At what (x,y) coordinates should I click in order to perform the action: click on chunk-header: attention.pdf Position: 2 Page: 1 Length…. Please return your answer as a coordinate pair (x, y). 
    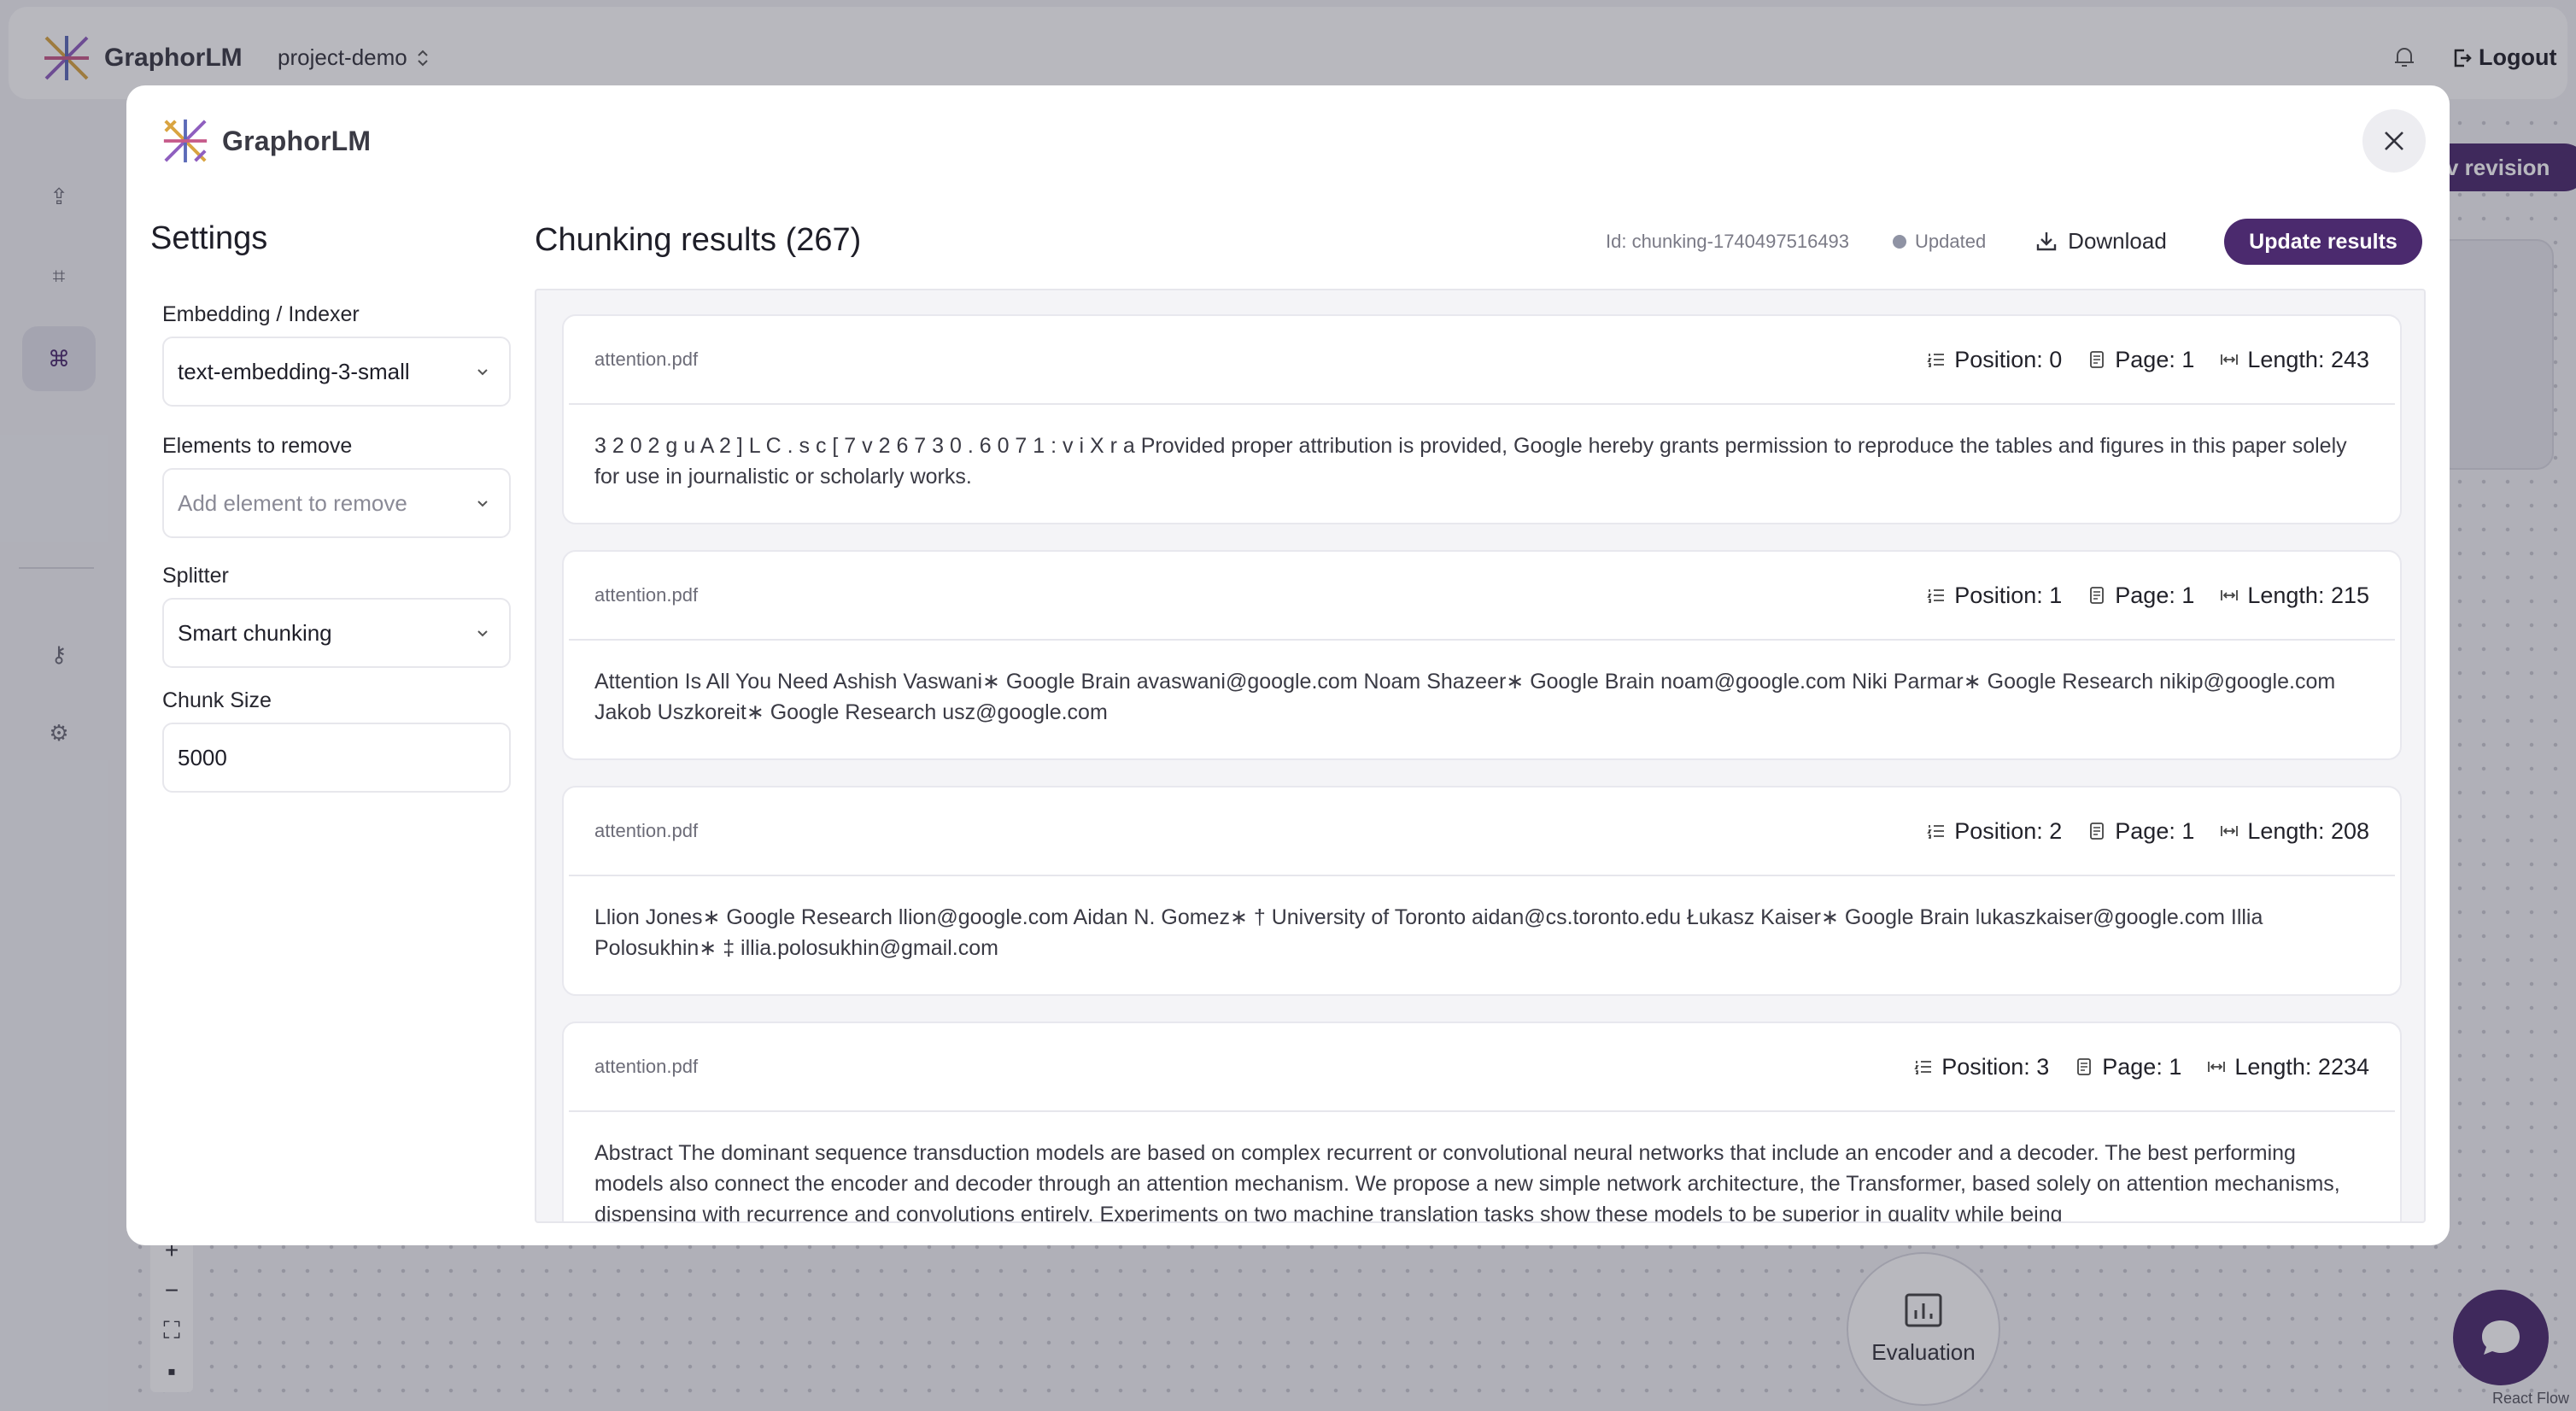
    Looking at the image, I should click on (1482, 831).